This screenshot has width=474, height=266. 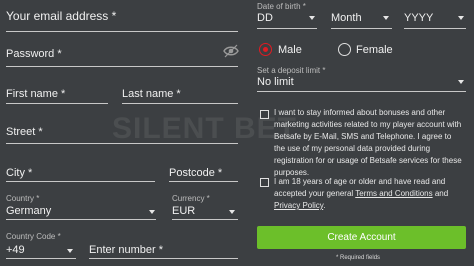 I want to click on dob-month-value: Month, so click(x=346, y=18).